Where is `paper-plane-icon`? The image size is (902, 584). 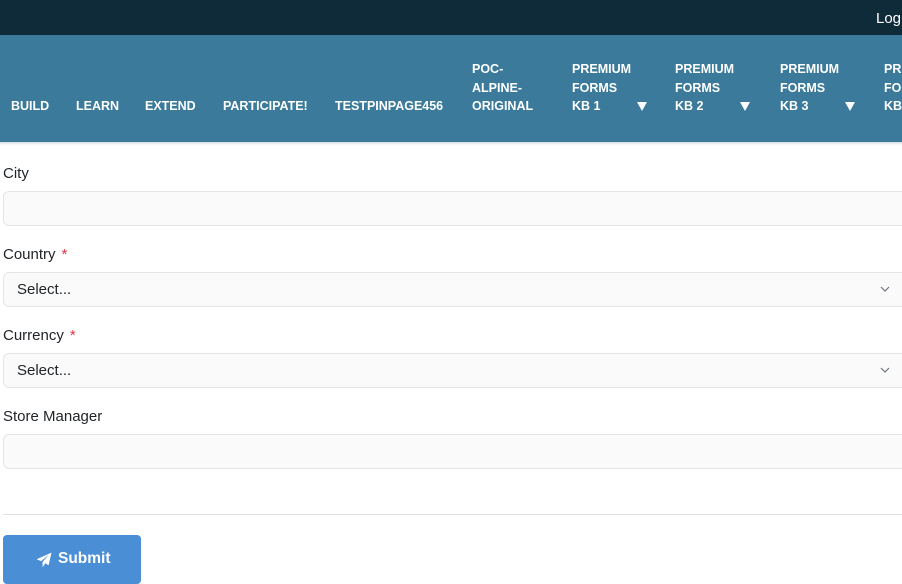
paper-plane-icon is located at coordinates (44, 560).